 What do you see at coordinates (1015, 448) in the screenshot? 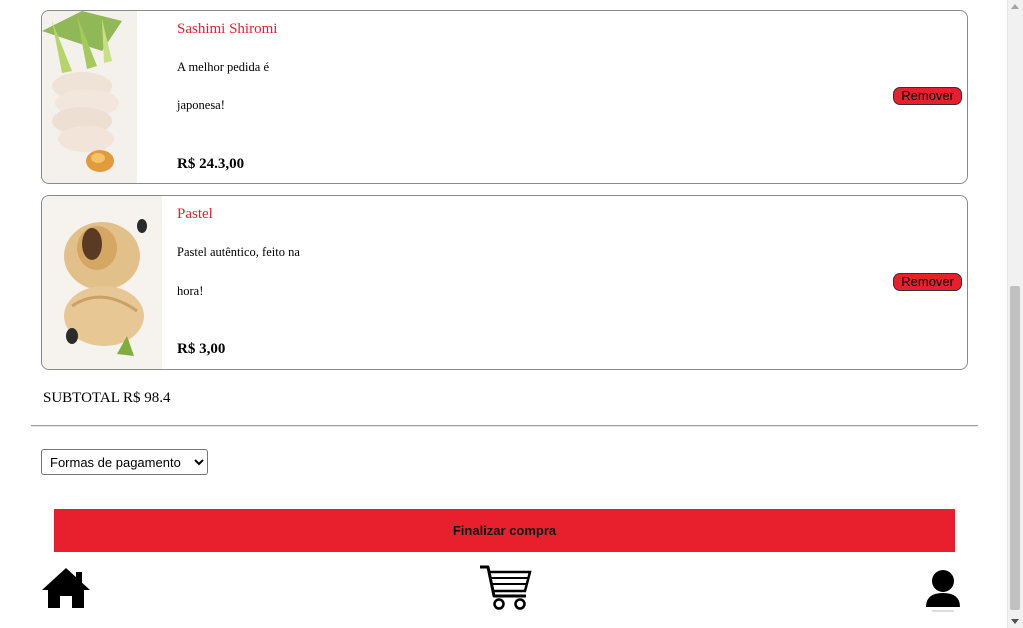
I see `scrollbar-thumb` at bounding box center [1015, 448].